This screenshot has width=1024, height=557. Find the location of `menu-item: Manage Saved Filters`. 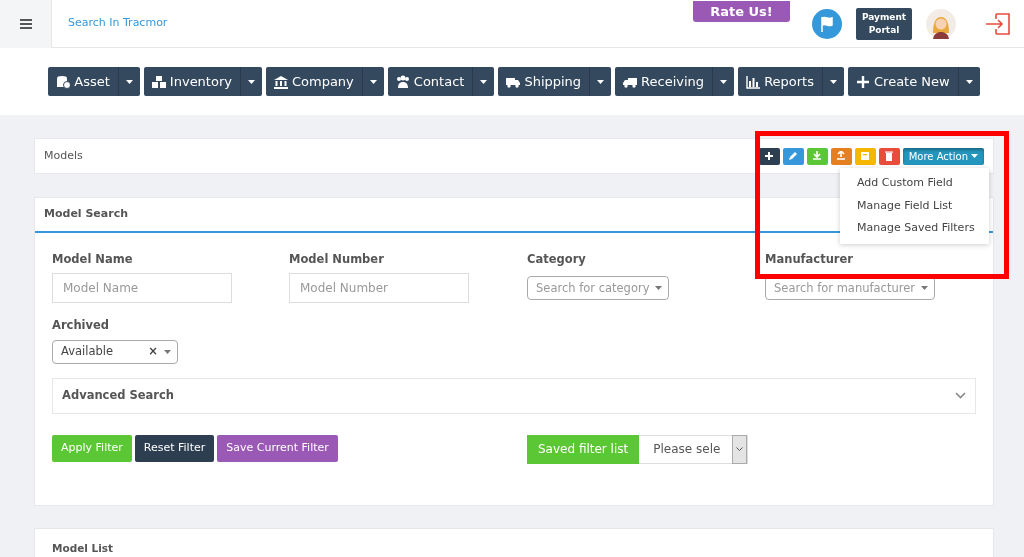

menu-item: Manage Saved Filters is located at coordinates (914, 228).